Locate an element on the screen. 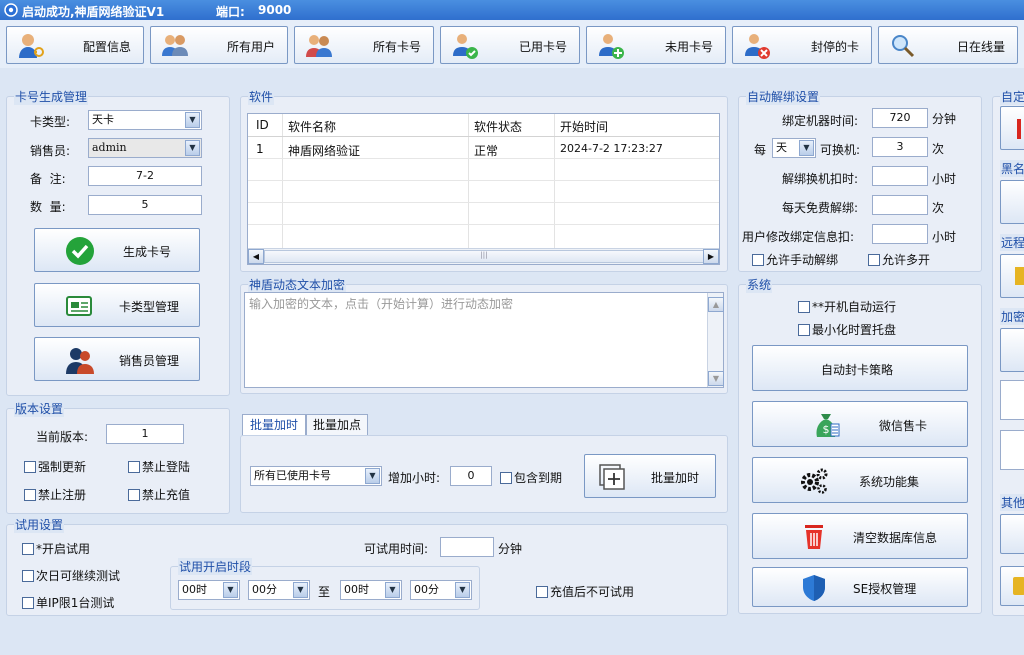  trial-from-min-select: 00分 ▼ is located at coordinates (279, 590).